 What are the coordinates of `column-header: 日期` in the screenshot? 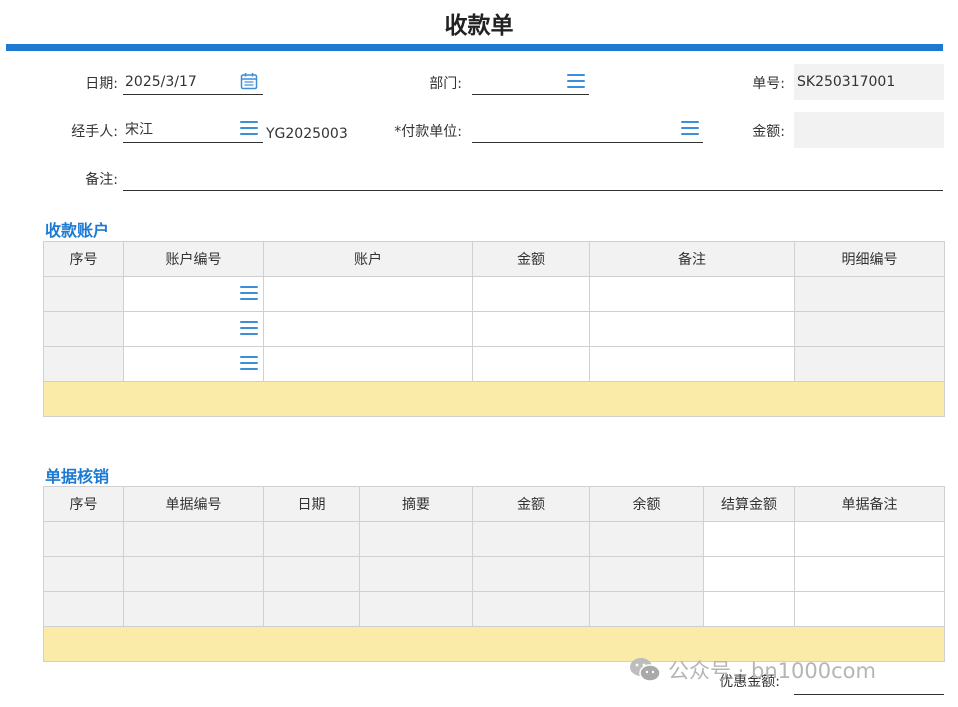 It's located at (311, 504).